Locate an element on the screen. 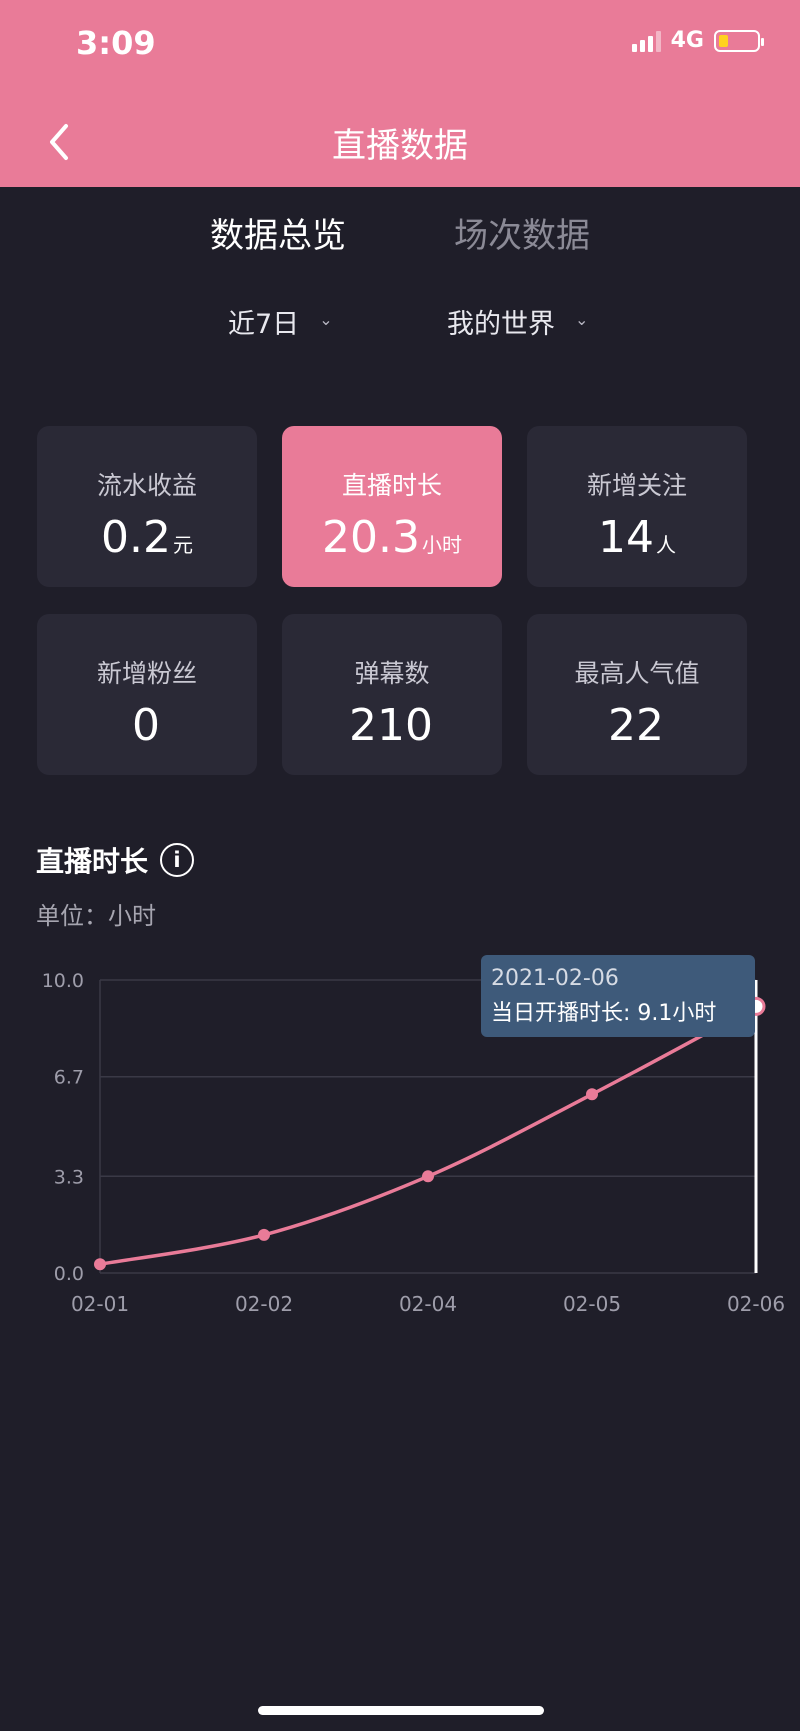 The image size is (800, 1731). y-tick-label: 6.7 is located at coordinates (69, 1078).